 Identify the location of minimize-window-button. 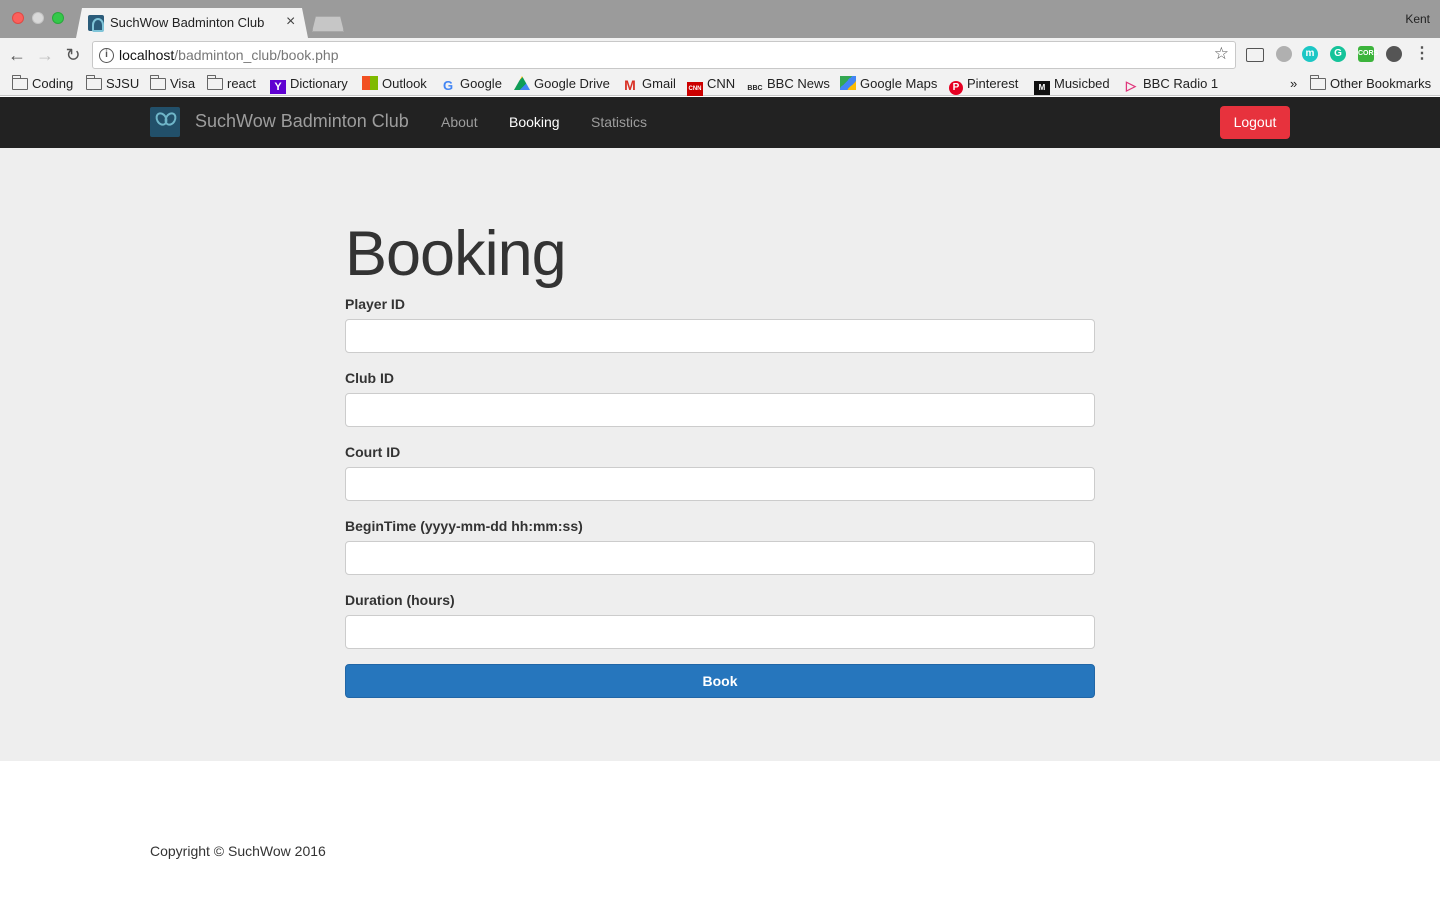
(38, 18).